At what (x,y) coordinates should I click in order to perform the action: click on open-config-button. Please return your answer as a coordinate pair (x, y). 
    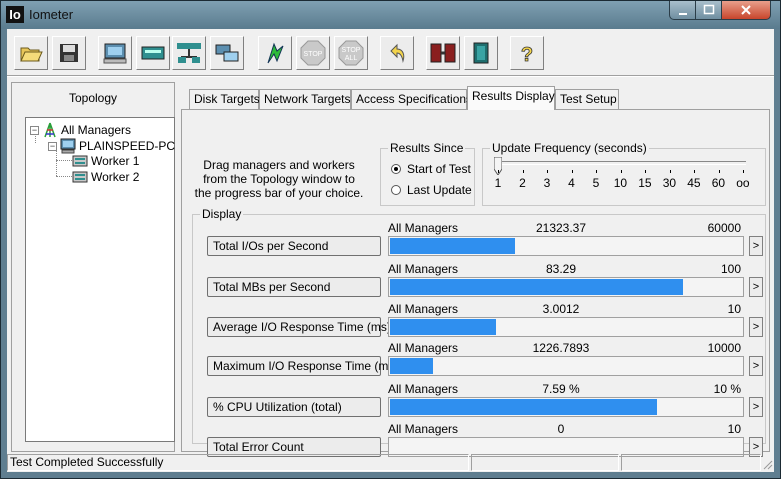
    Looking at the image, I should click on (31, 53).